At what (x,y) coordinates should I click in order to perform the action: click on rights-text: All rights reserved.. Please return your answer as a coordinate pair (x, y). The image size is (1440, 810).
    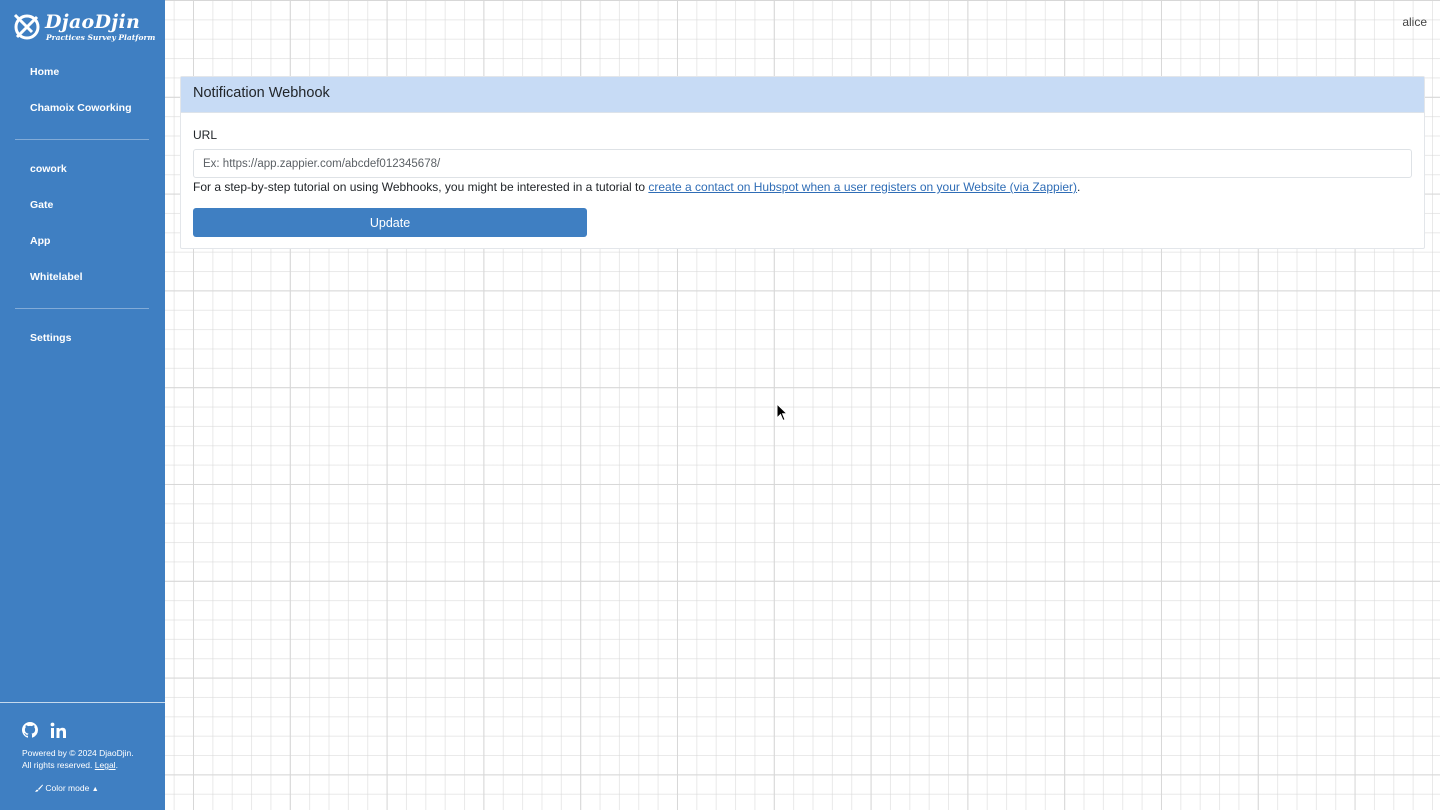
    Looking at the image, I should click on (57, 765).